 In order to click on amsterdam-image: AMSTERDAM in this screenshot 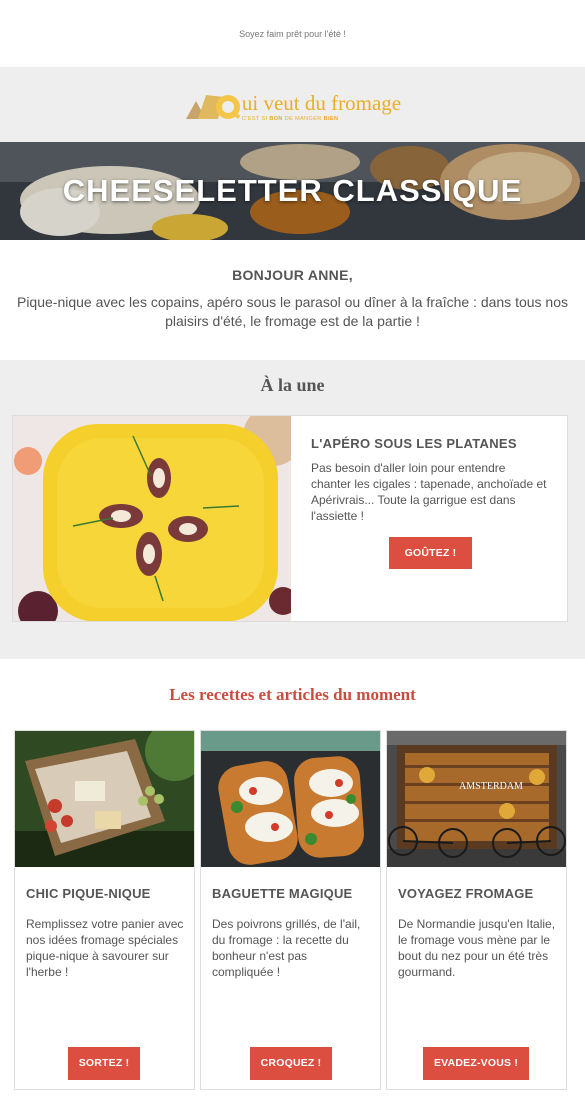, I will do `click(476, 799)`.